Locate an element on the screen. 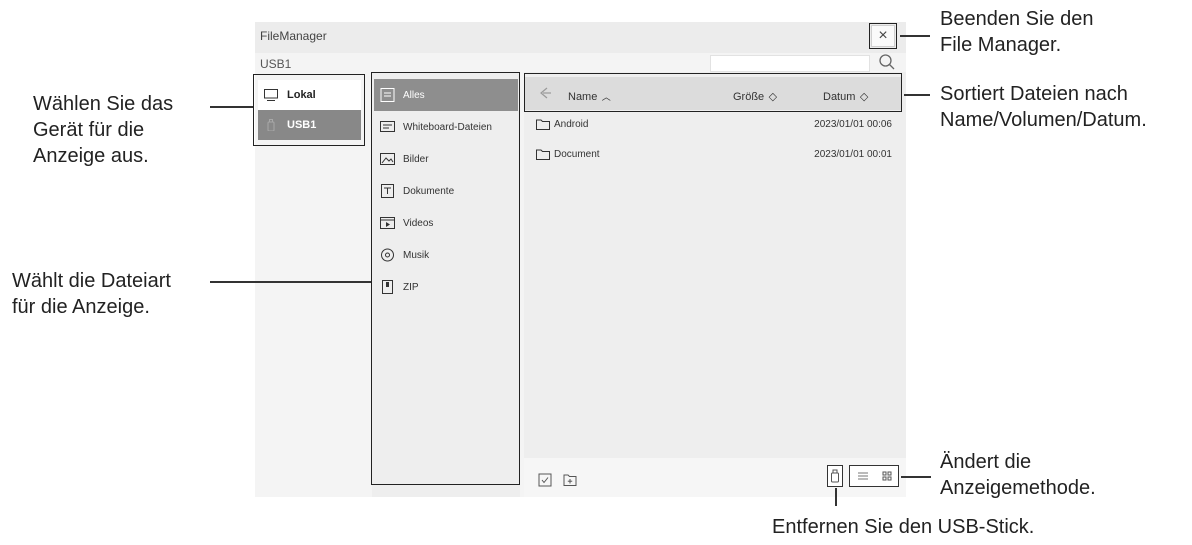 This screenshot has height=545, width=1192. sort-leader-line is located at coordinates (917, 95).